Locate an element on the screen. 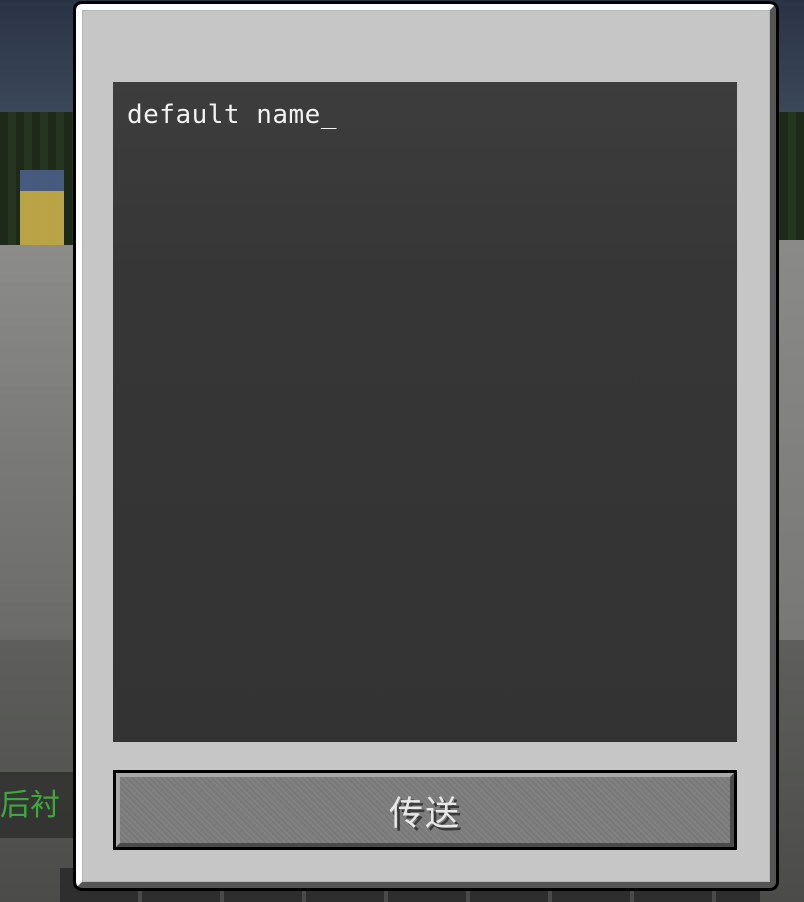  text-cursor: _ is located at coordinates (328, 115).